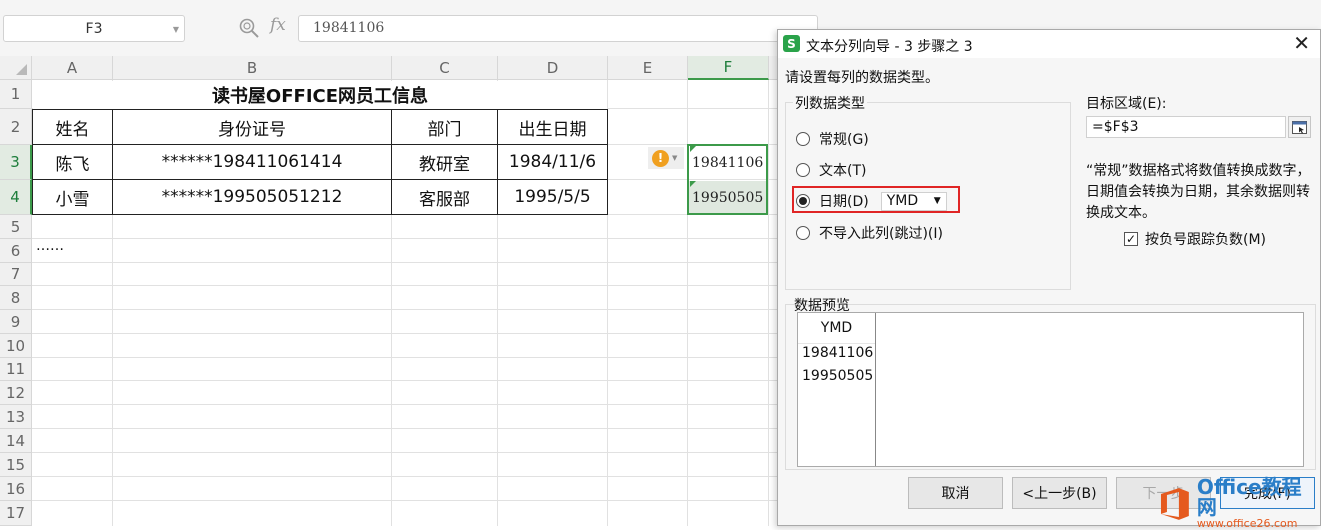 Image resolution: width=1321 pixels, height=530 pixels. What do you see at coordinates (72, 162) in the screenshot?
I see `table-cell: 陈飞` at bounding box center [72, 162].